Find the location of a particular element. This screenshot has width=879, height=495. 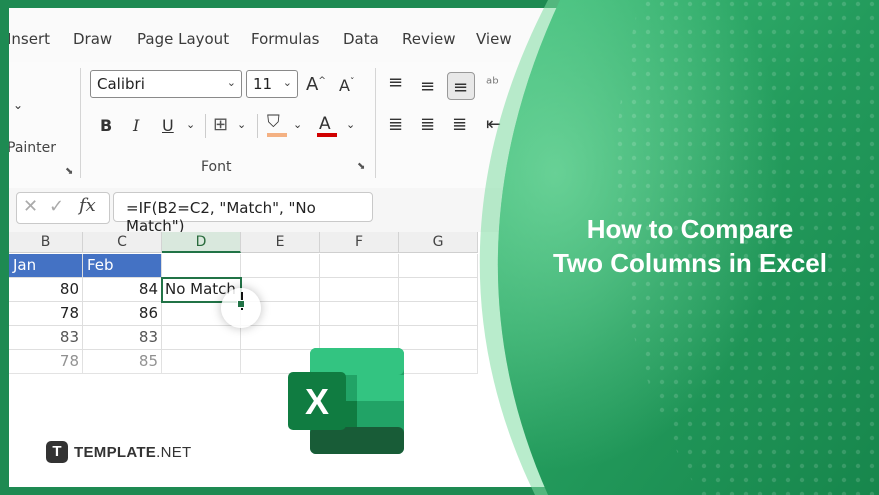

font-color-swatch is located at coordinates (327, 135).